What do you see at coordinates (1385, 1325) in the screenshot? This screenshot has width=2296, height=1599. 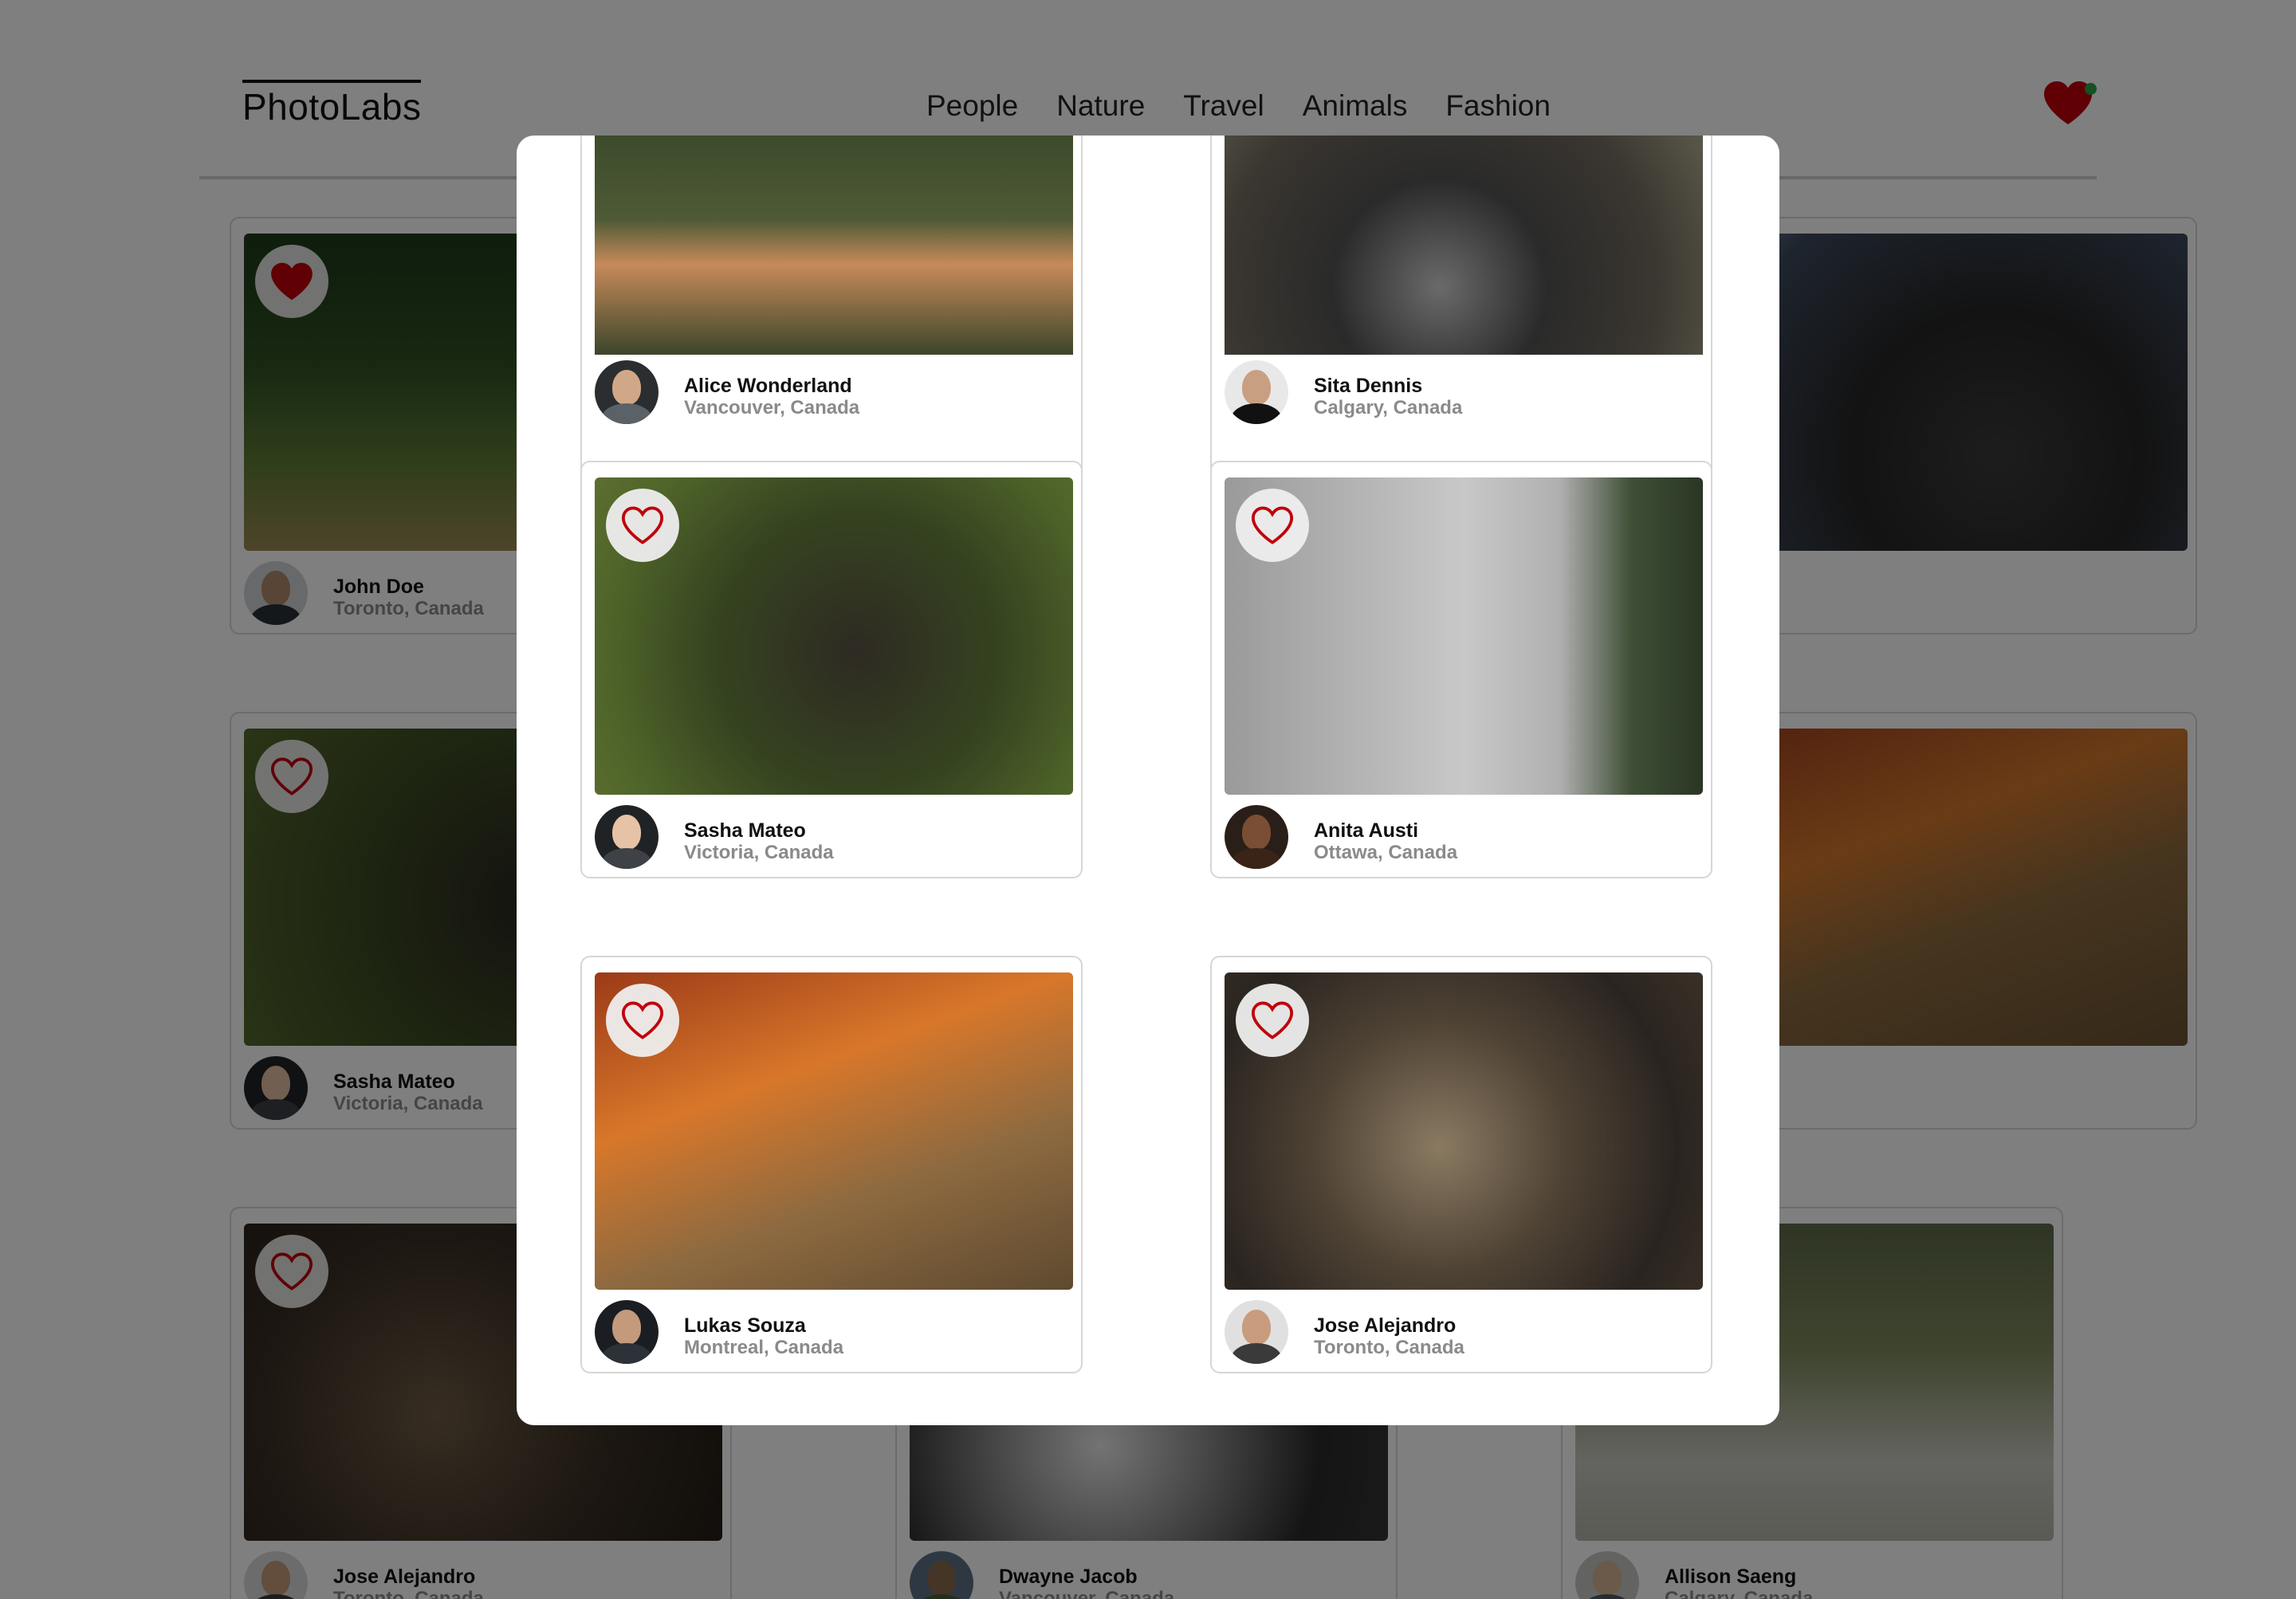 I see `user-name: Jose Alejandro` at bounding box center [1385, 1325].